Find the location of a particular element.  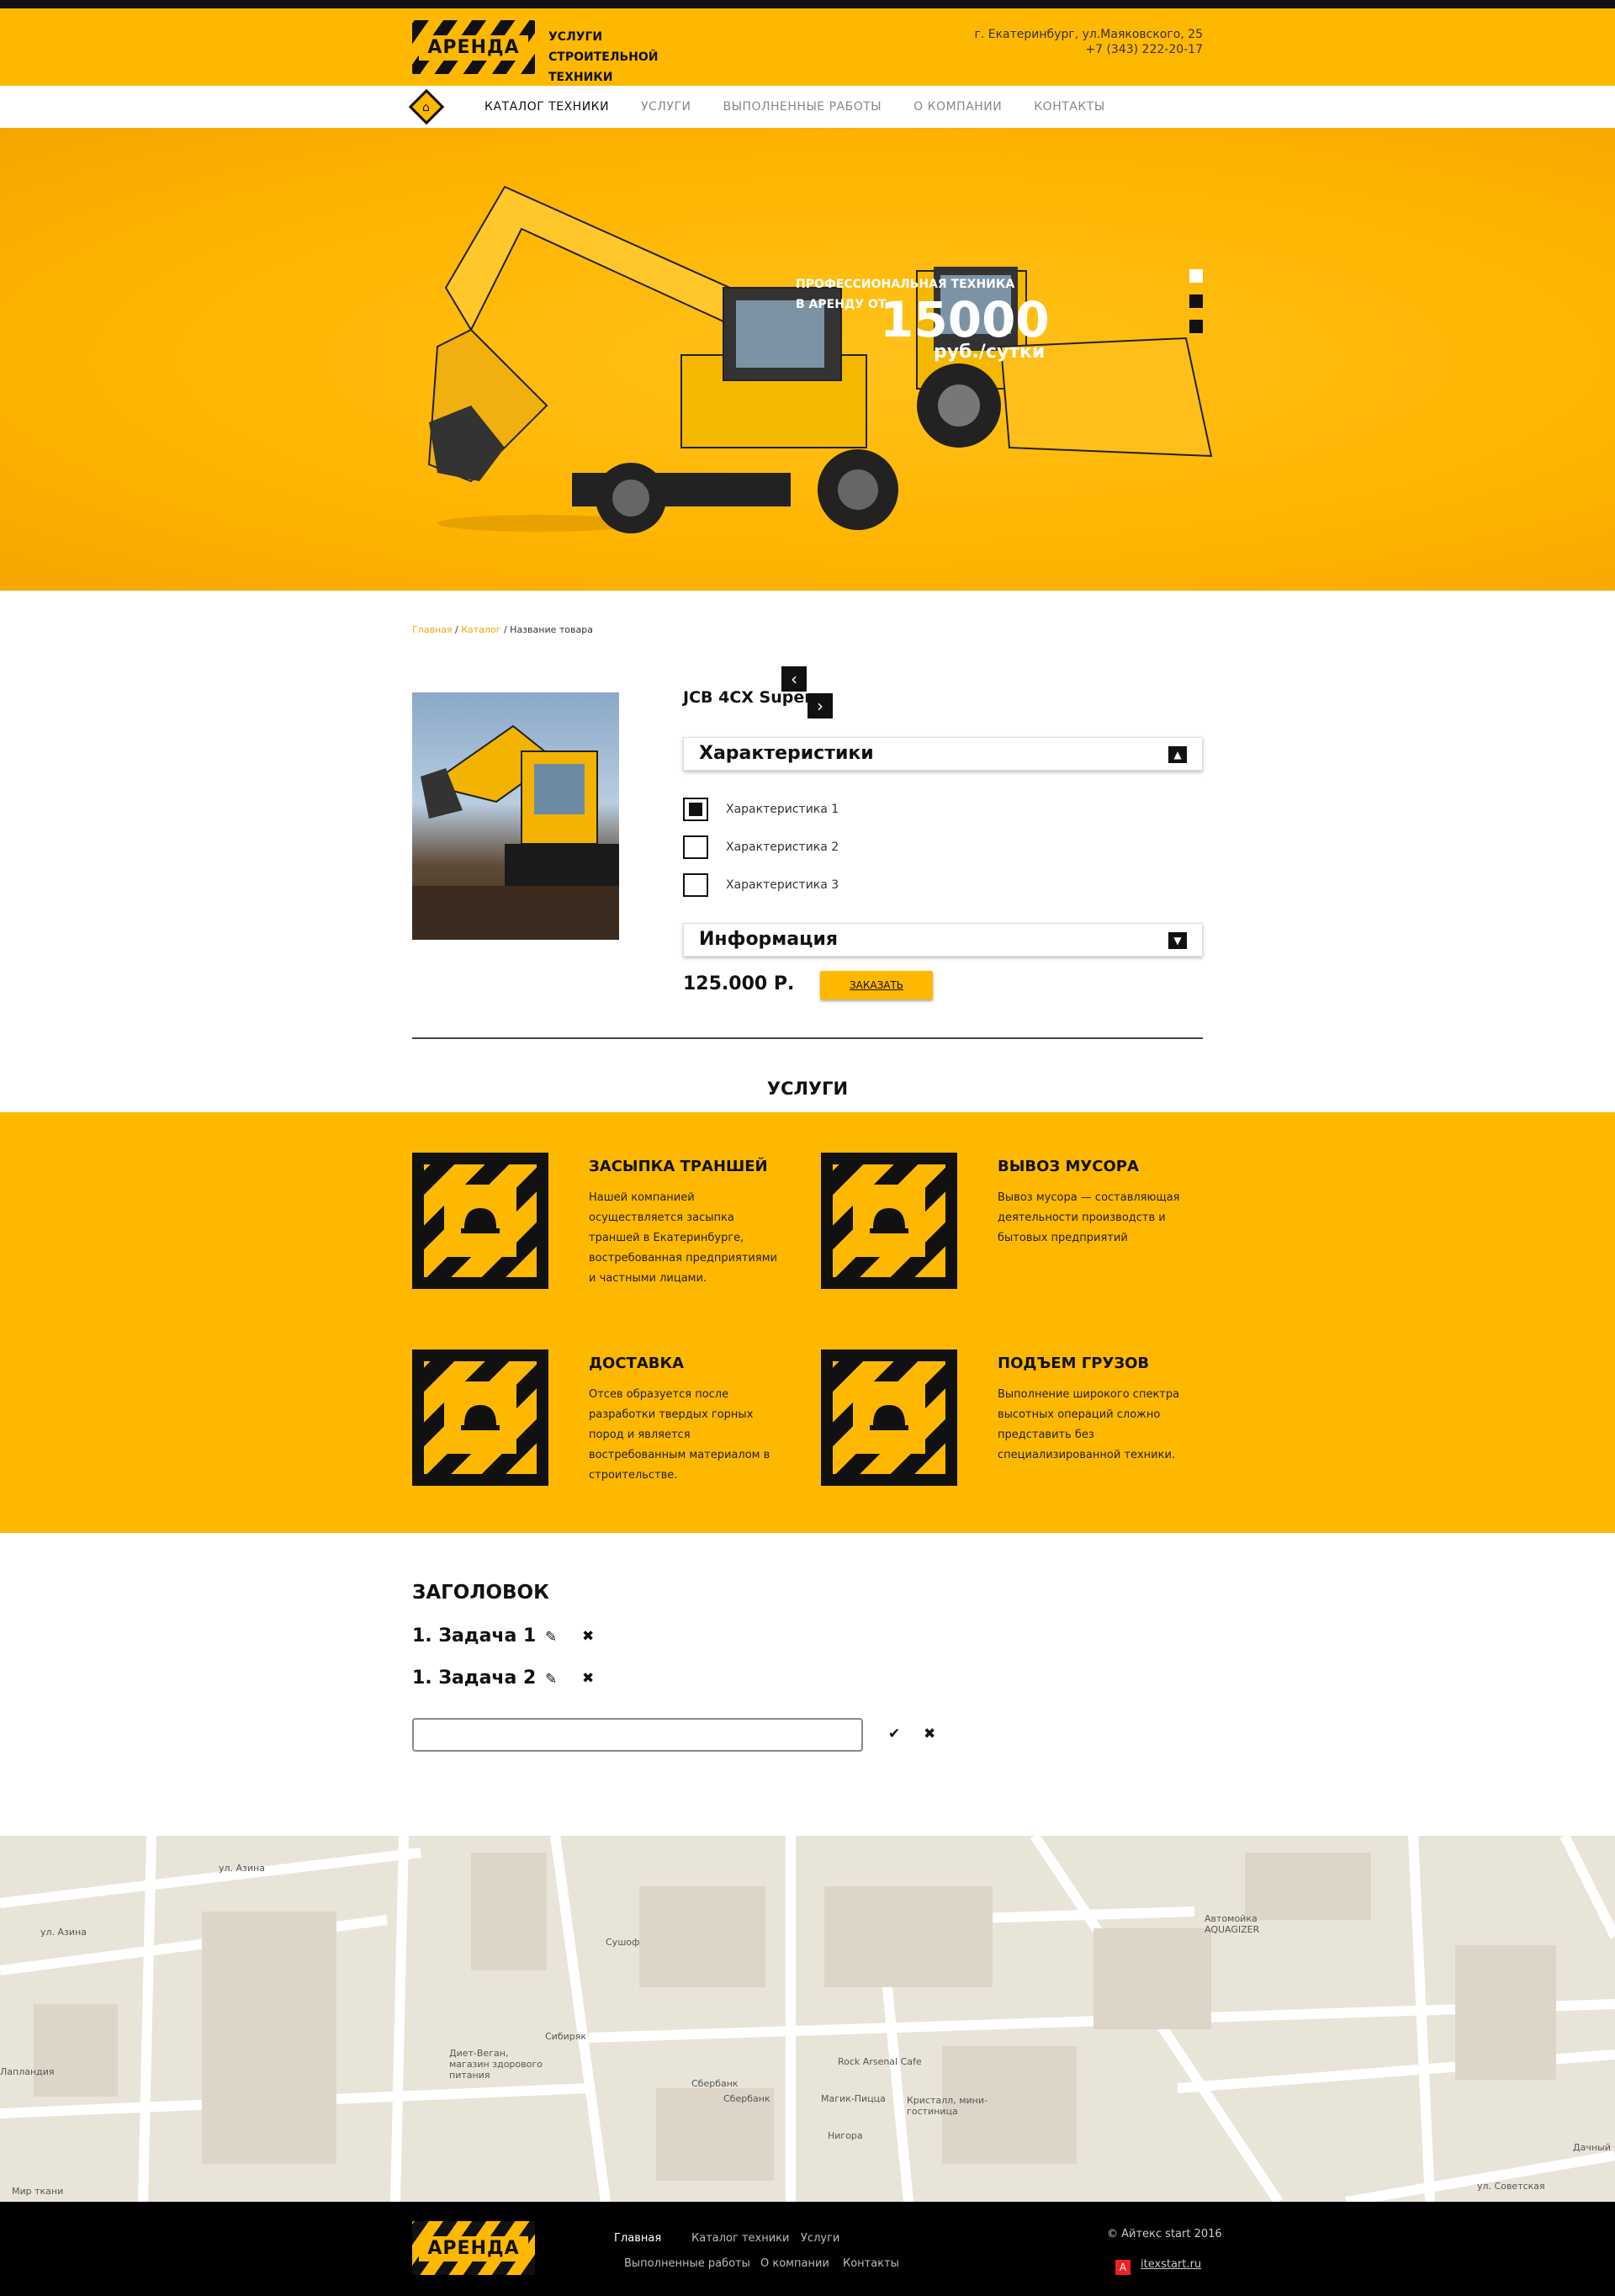

tagline: УСЛУГИ СТРОИТЕЛЬНОЙ ТЕХНИКИ is located at coordinates (603, 57).